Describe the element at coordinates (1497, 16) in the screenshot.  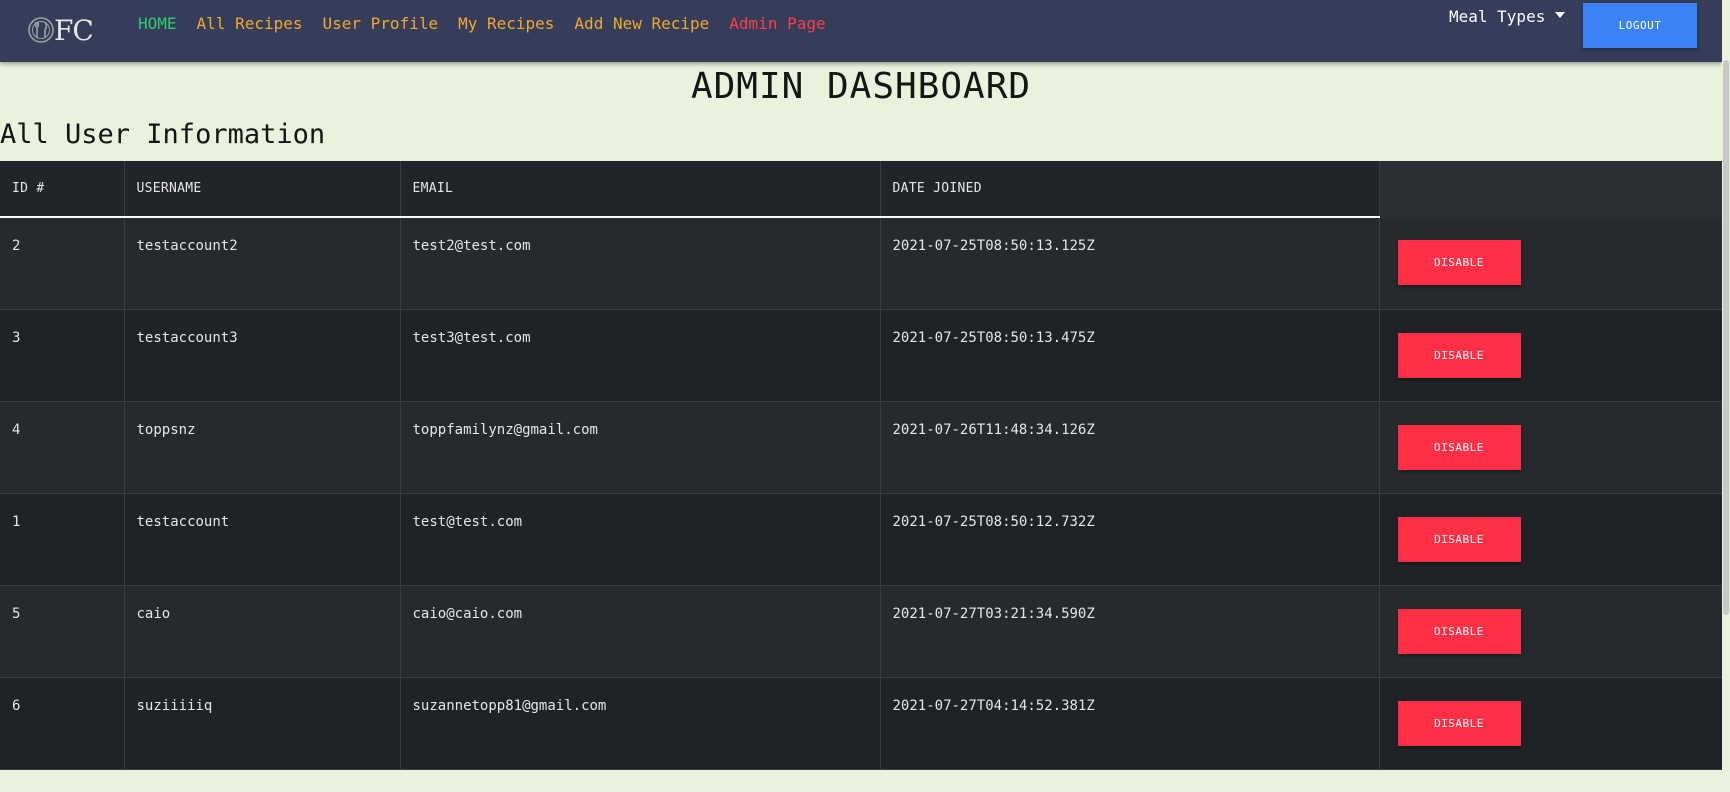
I see `meal-types-label: Meal Types` at that location.